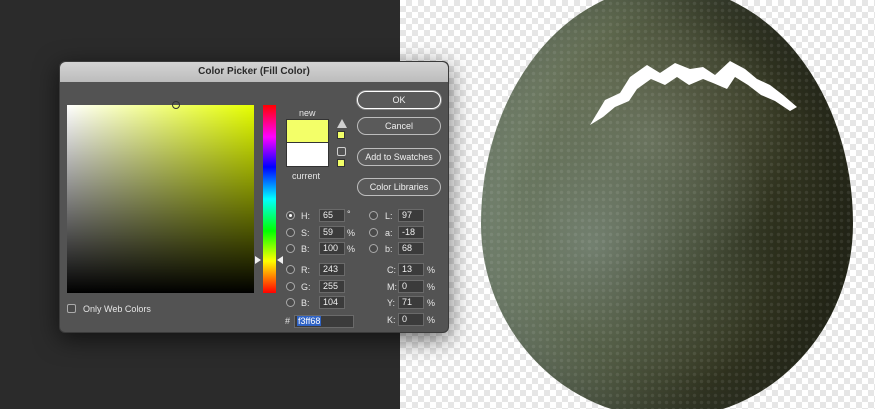 This screenshot has height=409, width=875. I want to click on cyan-unit: %, so click(431, 270).